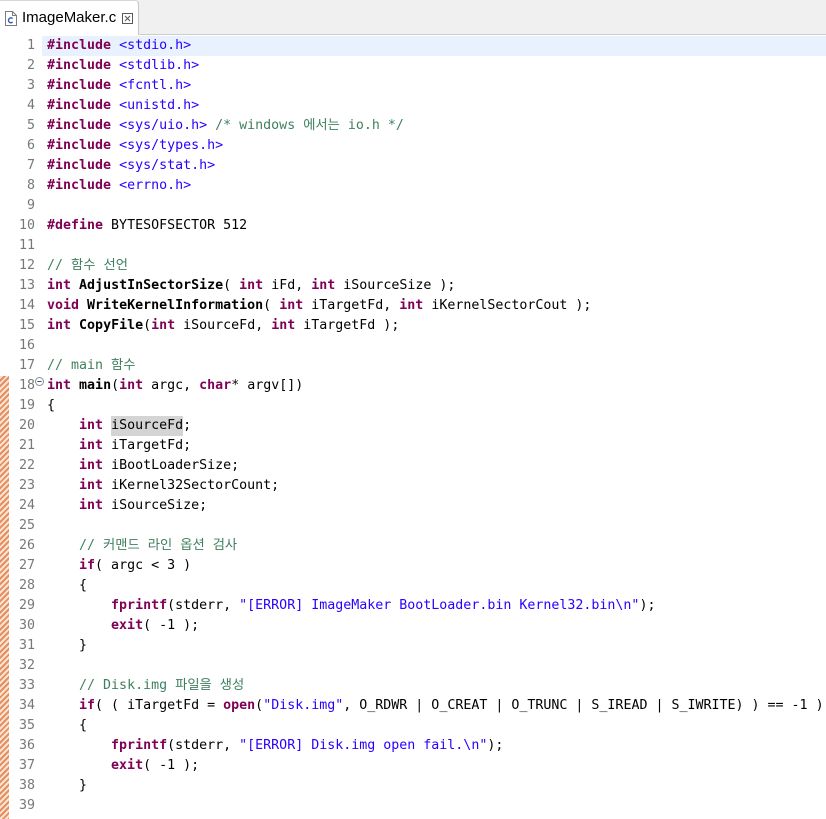 Image resolution: width=826 pixels, height=819 pixels. What do you see at coordinates (413, 486) in the screenshot?
I see `code-line: 23 int iKernel32SectorCount;` at bounding box center [413, 486].